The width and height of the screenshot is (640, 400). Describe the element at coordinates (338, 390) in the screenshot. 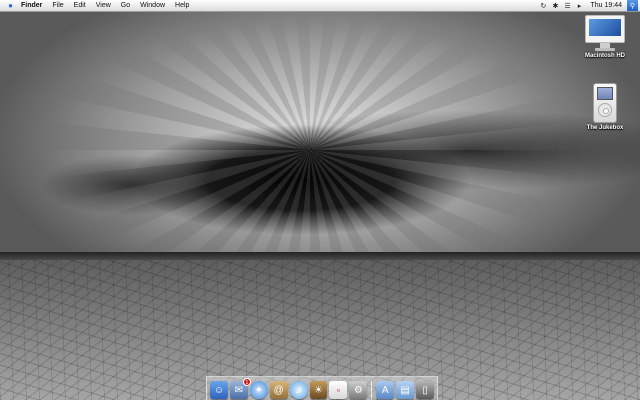

I see `ical-icon: ▫` at that location.